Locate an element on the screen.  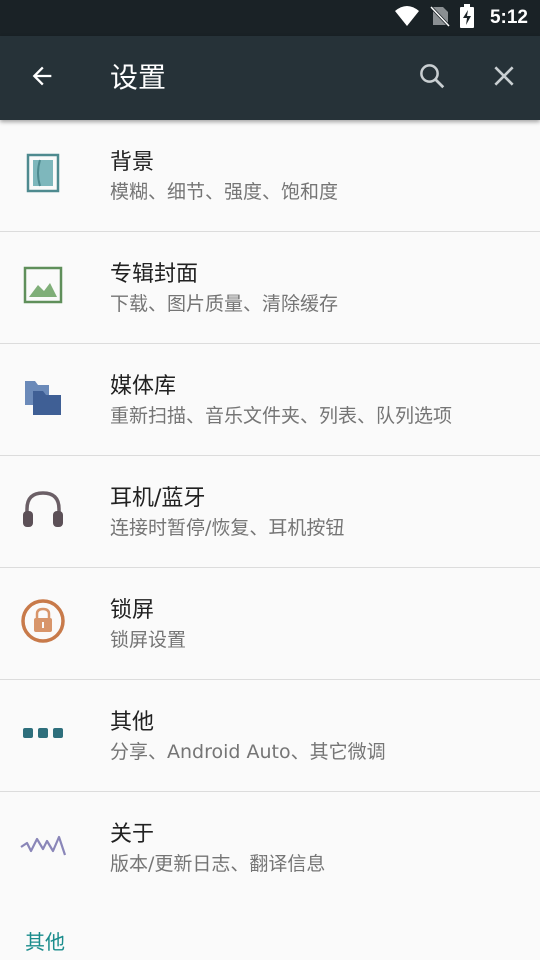
waveform-icon is located at coordinates (43, 845).